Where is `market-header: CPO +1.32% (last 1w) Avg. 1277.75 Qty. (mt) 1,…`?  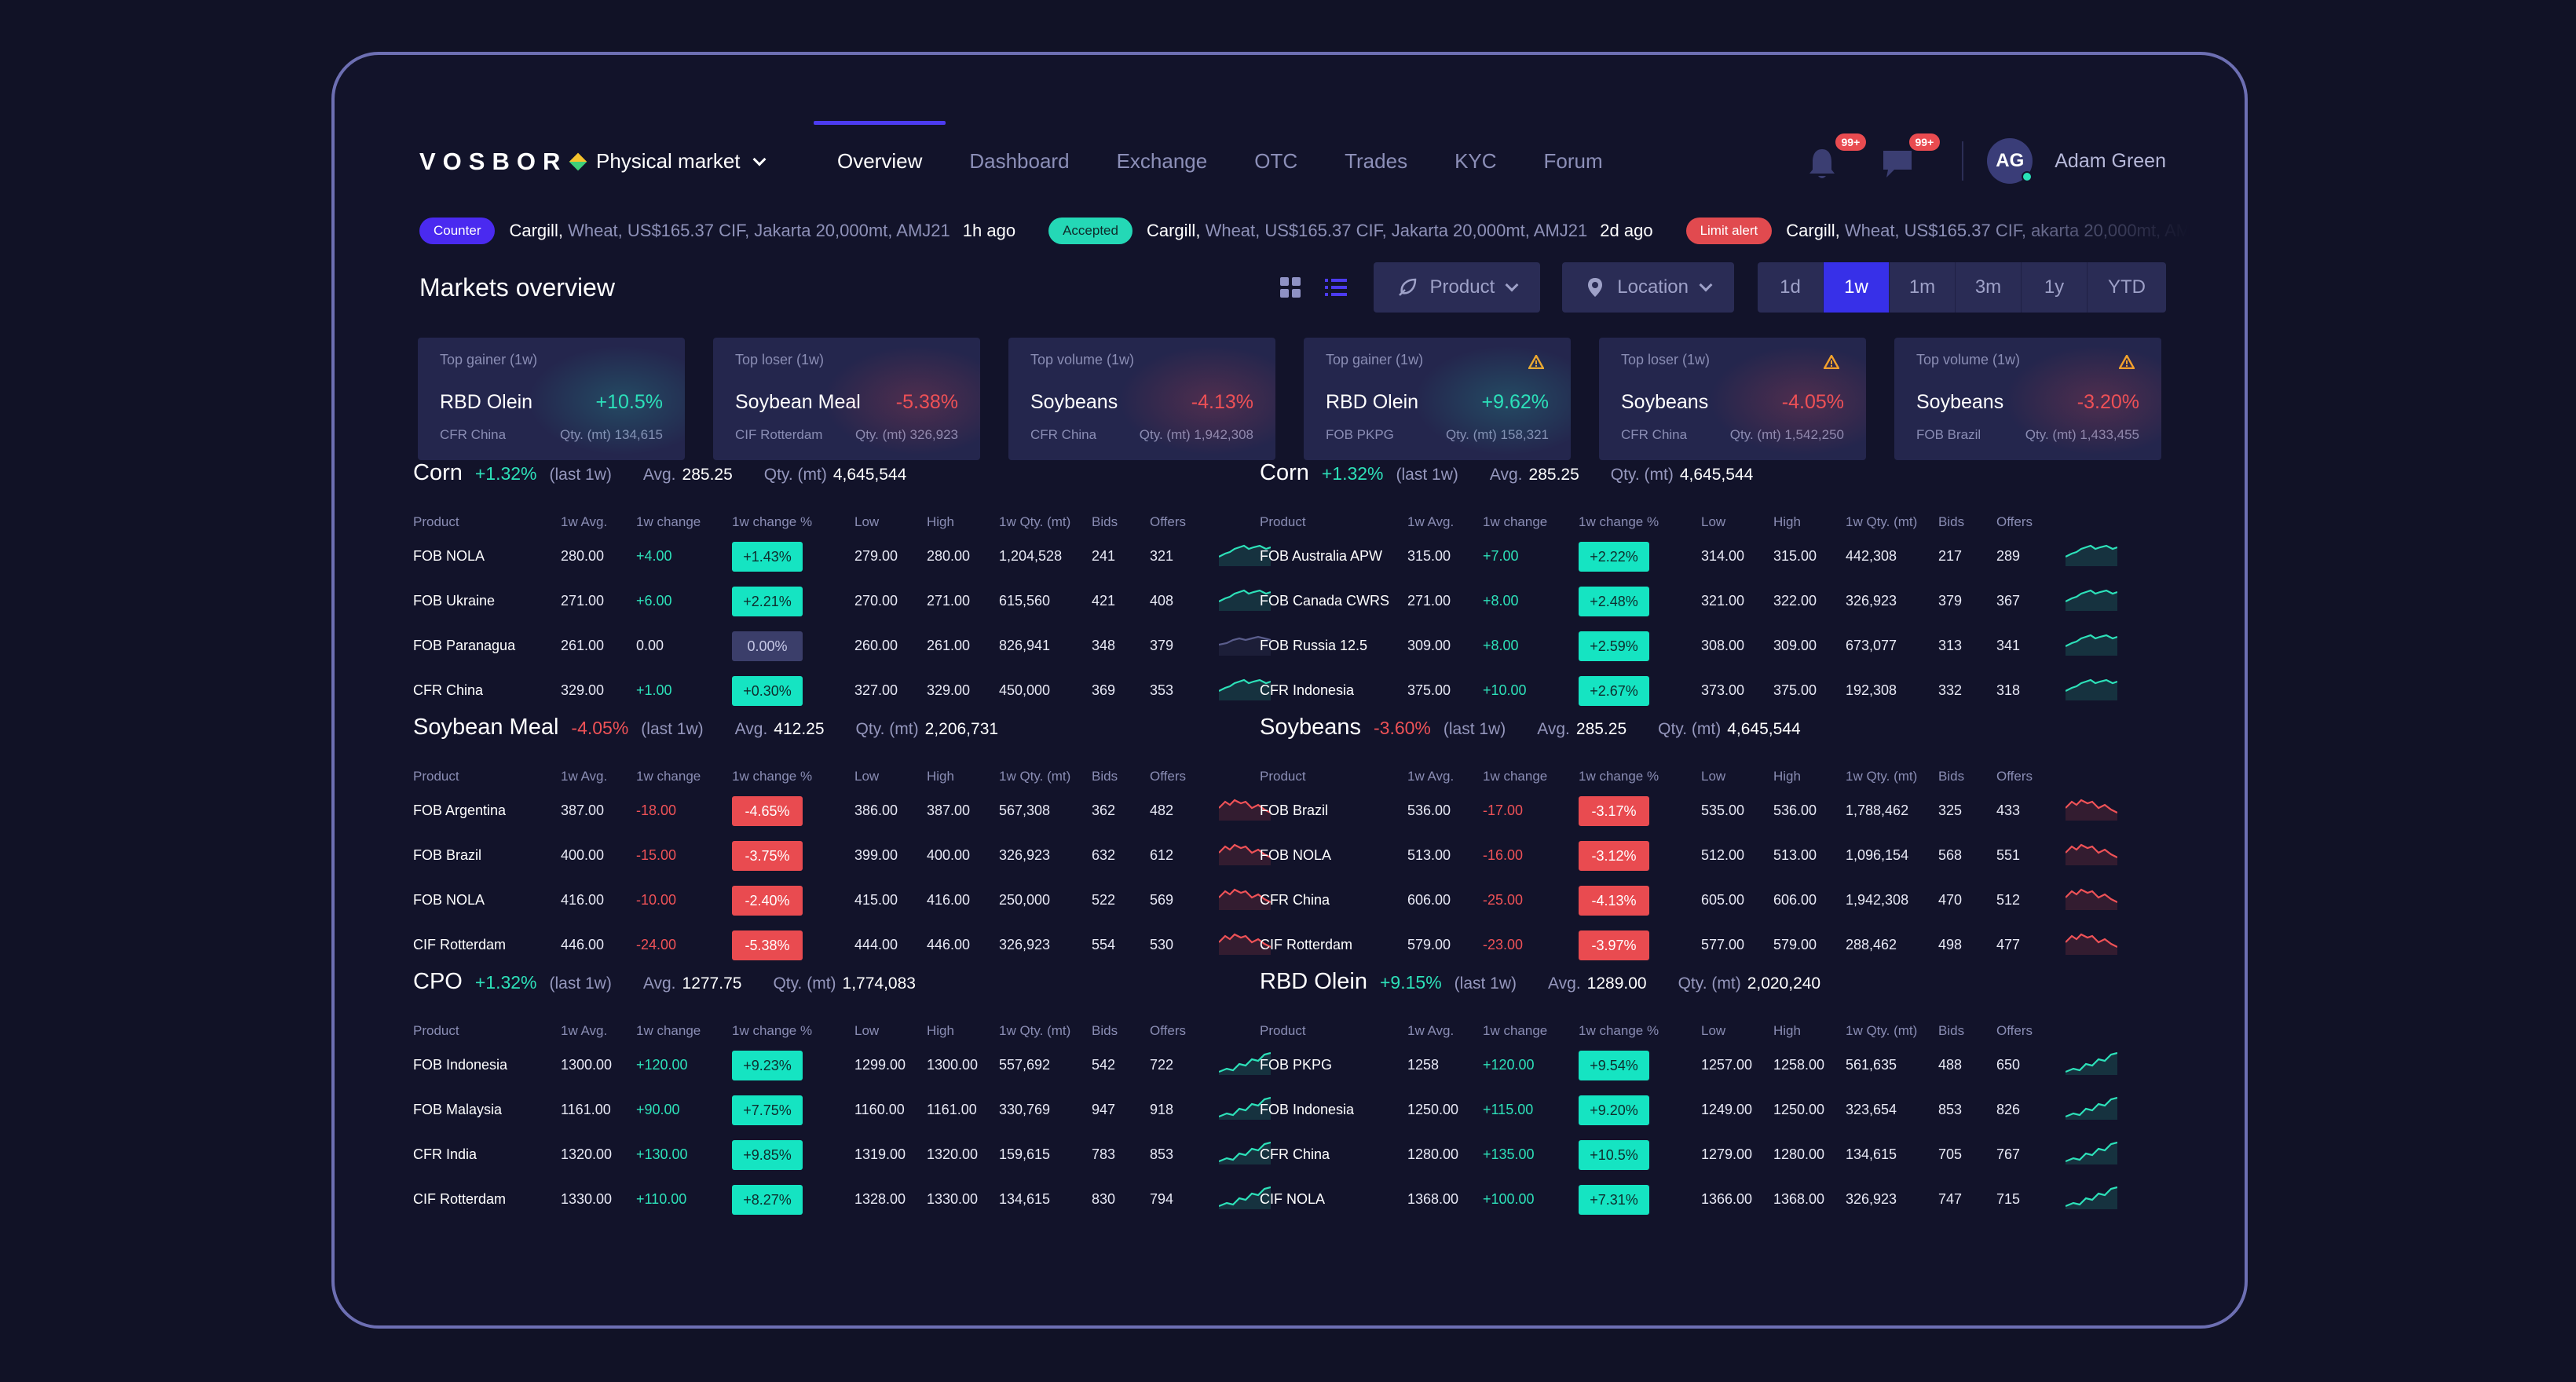
market-header: CPO +1.32% (last 1w) Avg. 1277.75 Qty. (mt) 1,… is located at coordinates (845, 986).